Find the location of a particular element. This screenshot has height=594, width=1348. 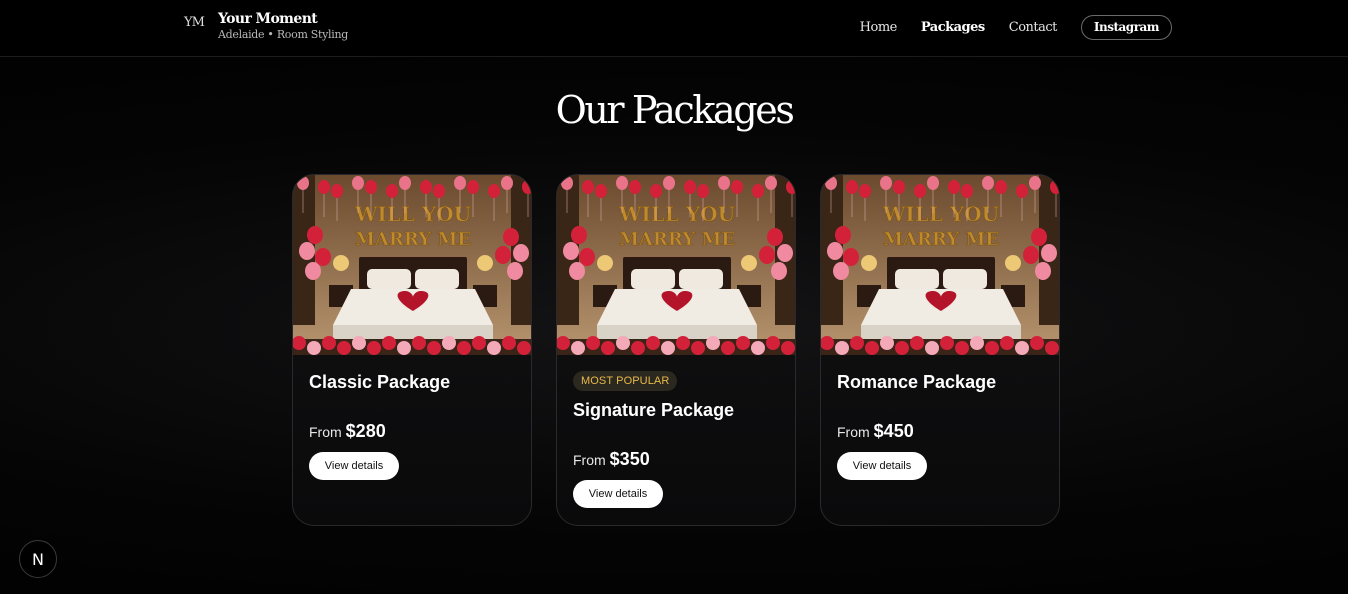

price-value: $350 is located at coordinates (629, 459).